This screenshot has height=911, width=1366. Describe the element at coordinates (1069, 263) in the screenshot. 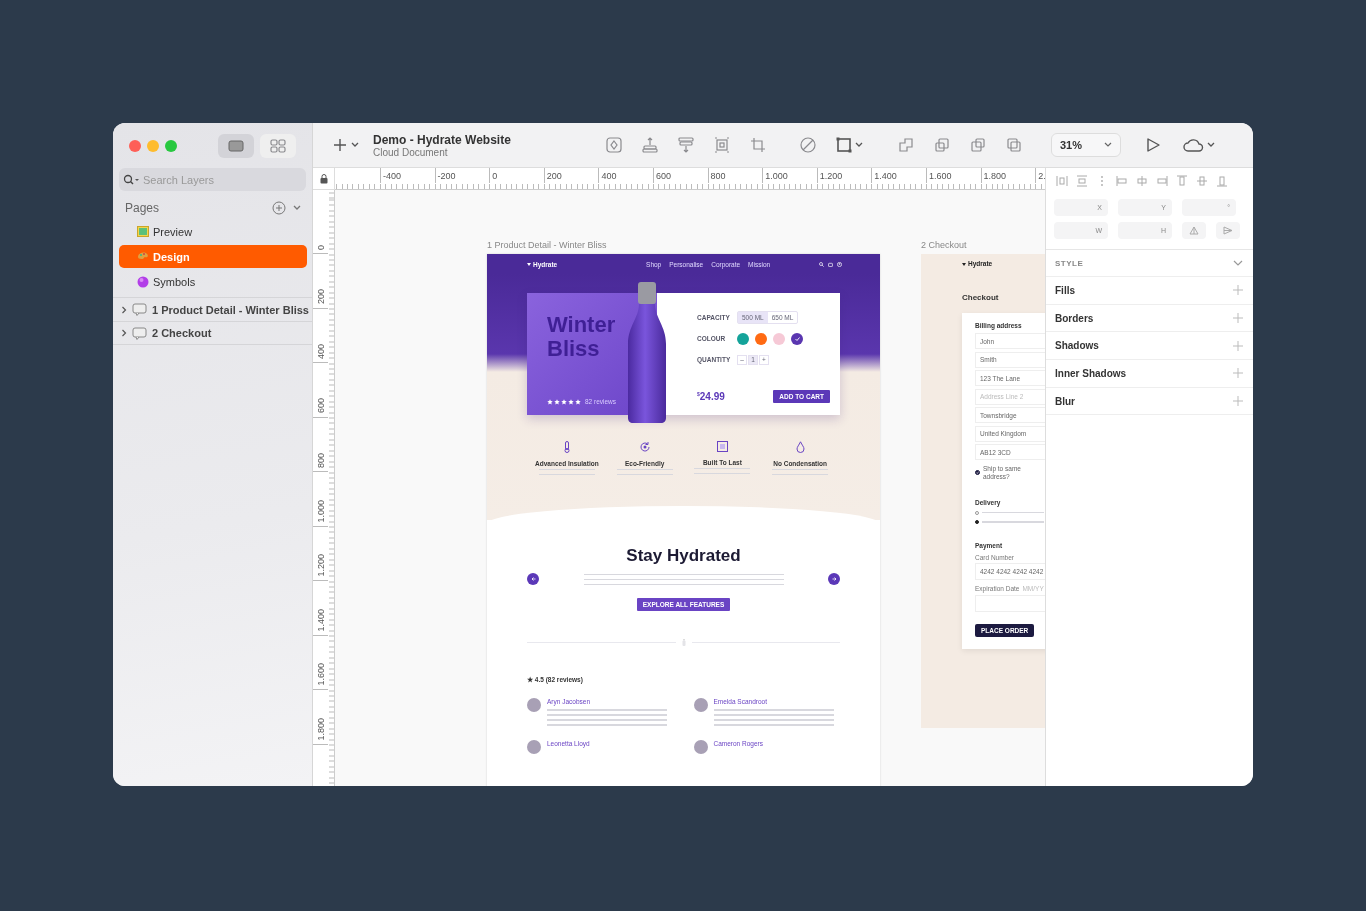

I see `section-label: STYLE` at that location.